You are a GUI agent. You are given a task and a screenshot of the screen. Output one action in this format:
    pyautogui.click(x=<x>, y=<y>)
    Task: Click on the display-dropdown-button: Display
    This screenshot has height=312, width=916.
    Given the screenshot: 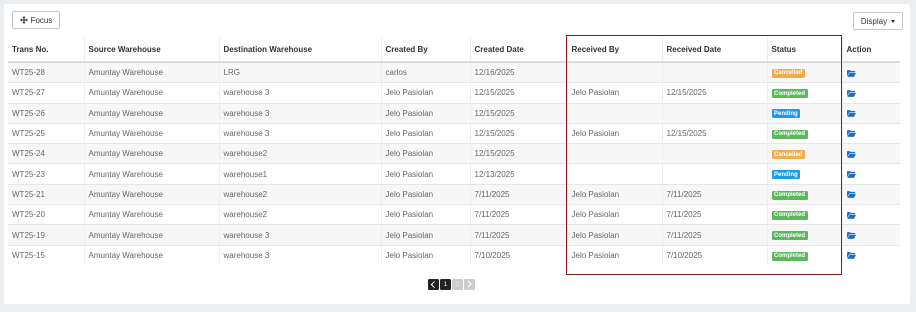 What is the action you would take?
    pyautogui.click(x=878, y=21)
    